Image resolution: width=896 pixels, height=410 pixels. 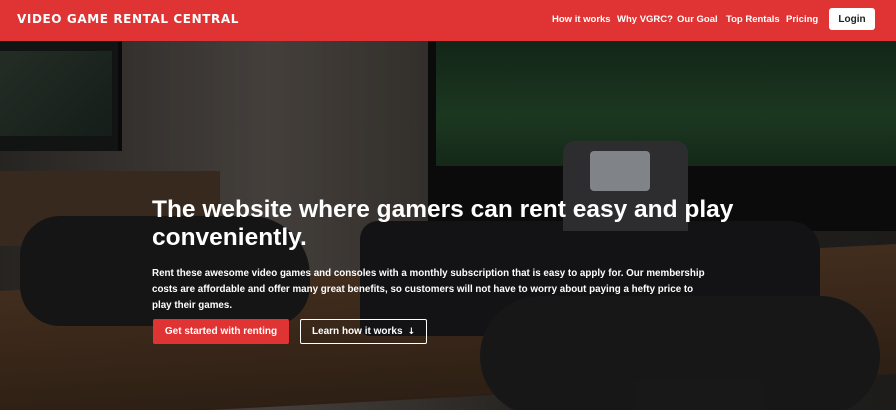 What do you see at coordinates (645, 19) in the screenshot?
I see `nav-link-why-vgrc: Why VGRC?` at bounding box center [645, 19].